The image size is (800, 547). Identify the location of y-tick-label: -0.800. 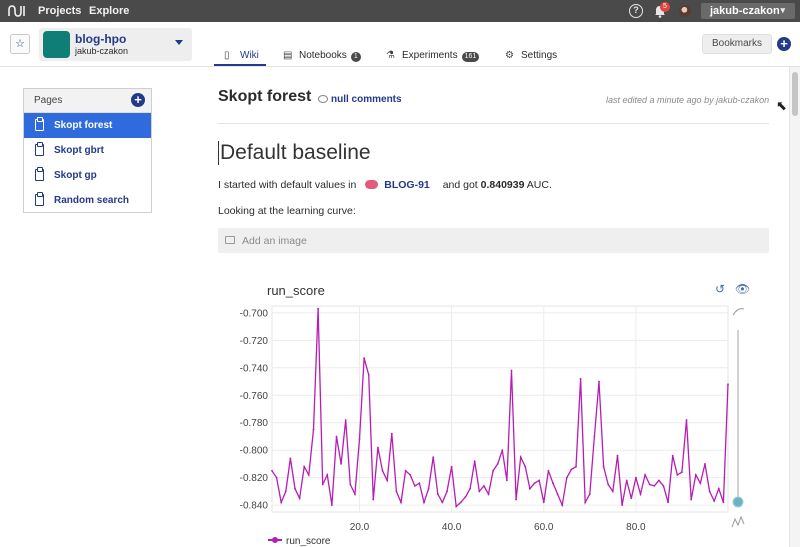
(254, 451).